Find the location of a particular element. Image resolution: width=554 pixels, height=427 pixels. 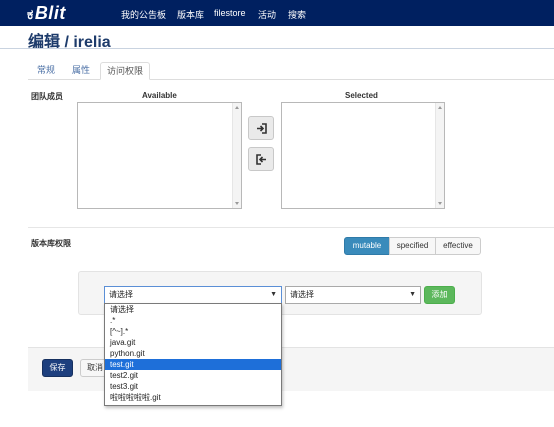

repository-select: 请选择 ▼ is located at coordinates (193, 295).